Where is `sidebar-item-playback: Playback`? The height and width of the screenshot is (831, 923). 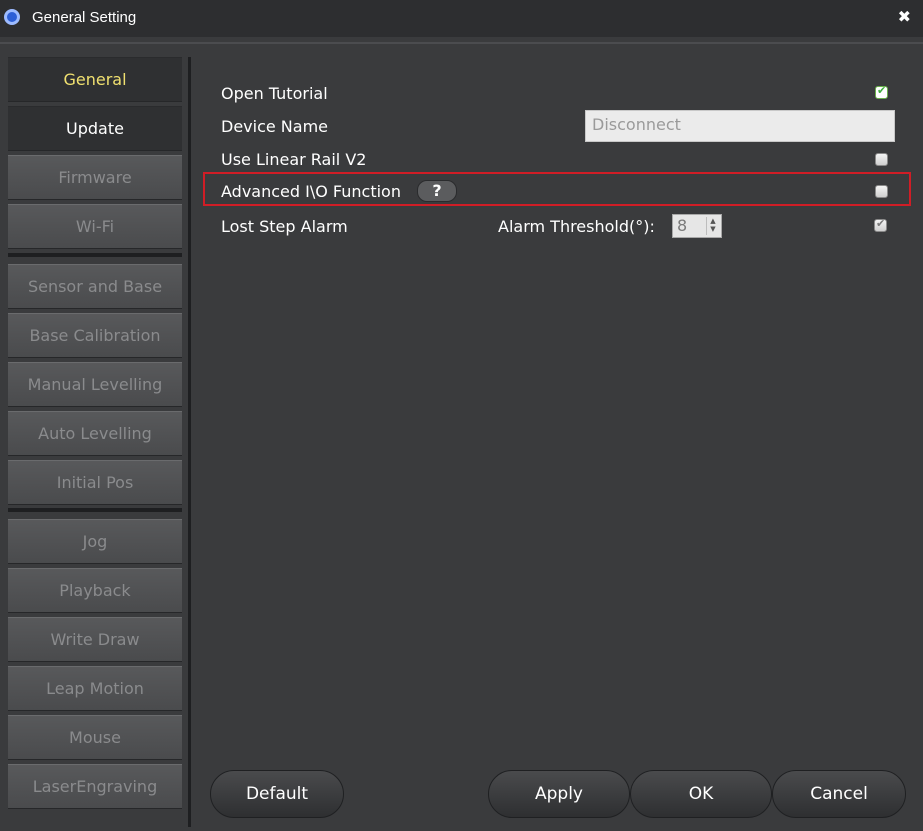
sidebar-item-playback: Playback is located at coordinates (95, 590).